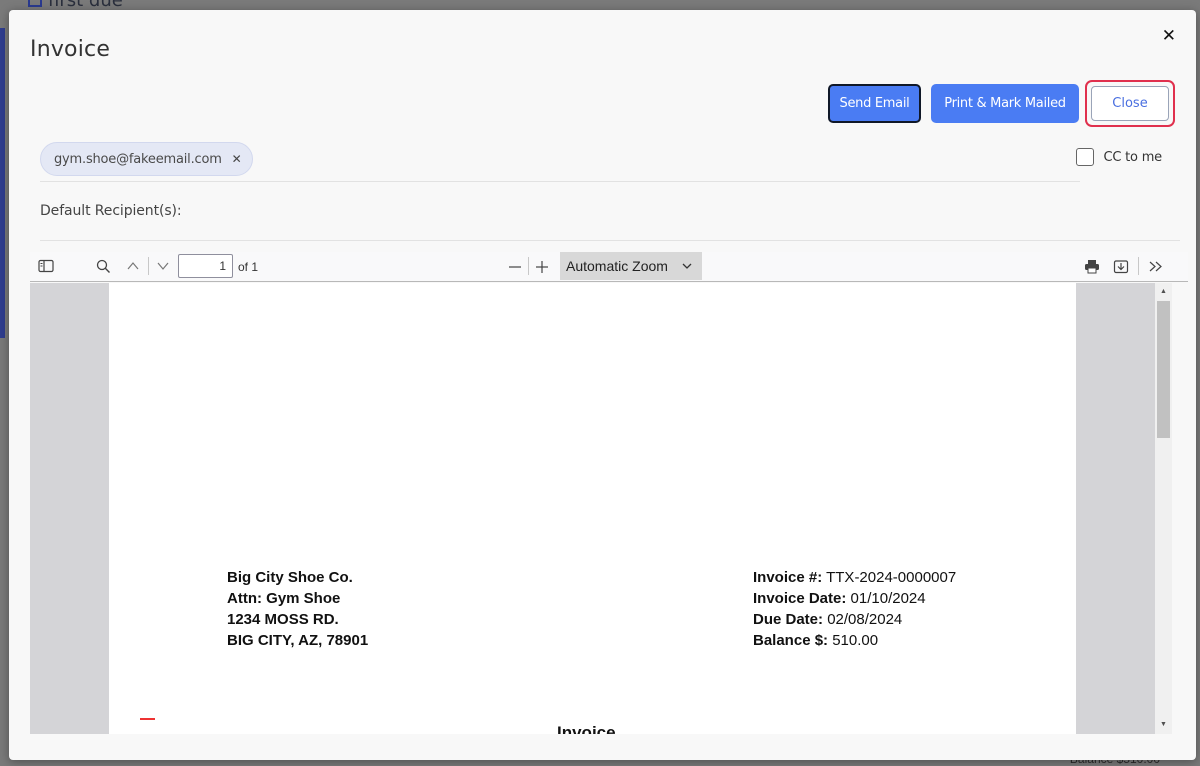 The width and height of the screenshot is (1200, 766). Describe the element at coordinates (248, 267) in the screenshot. I see `page-count-label: of 1` at that location.